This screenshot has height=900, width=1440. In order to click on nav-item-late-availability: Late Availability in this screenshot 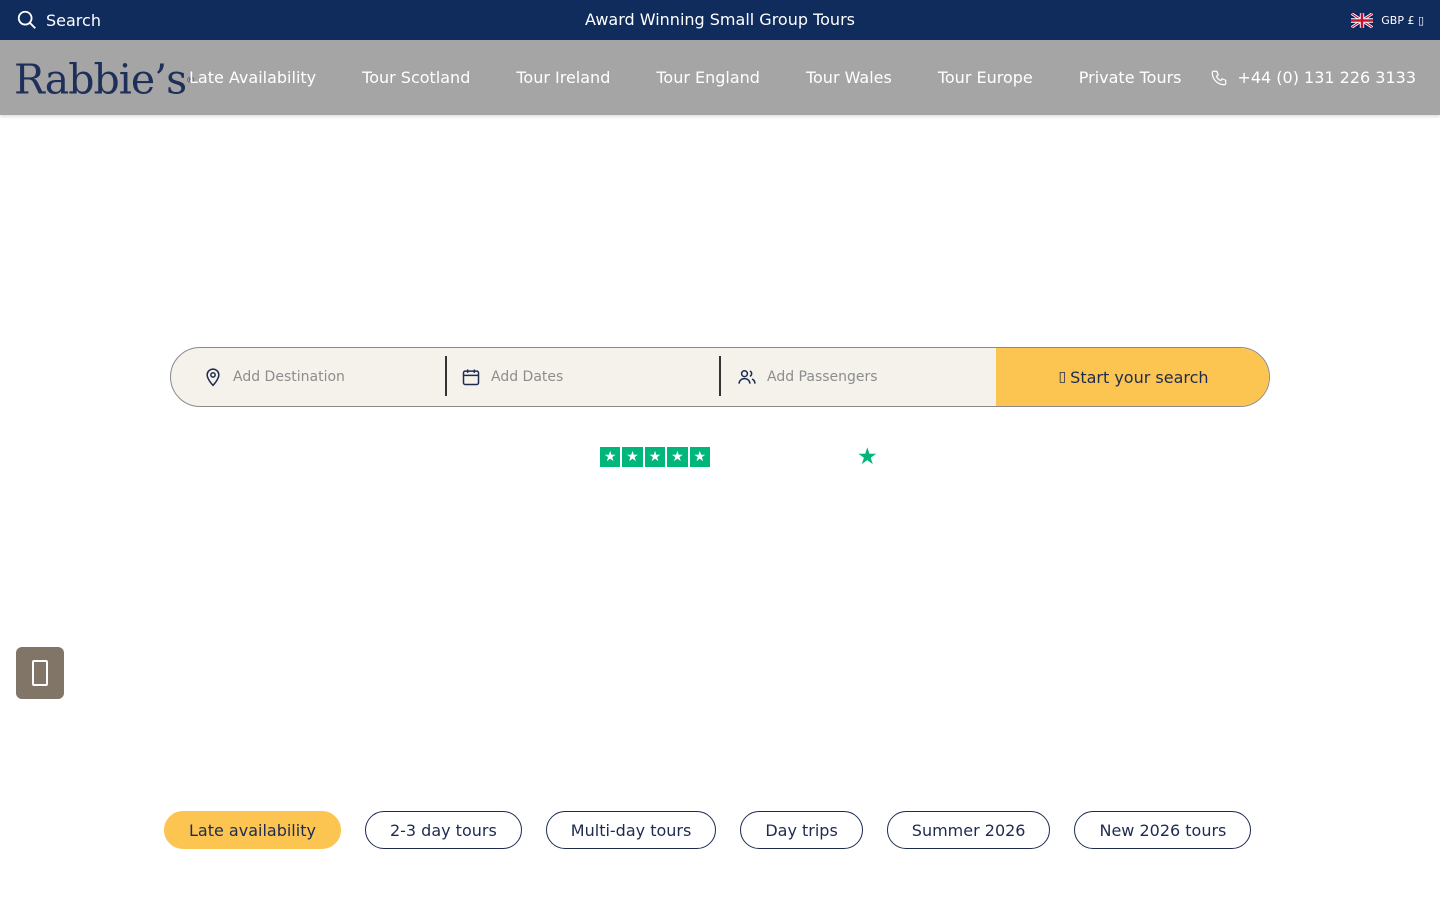, I will do `click(252, 77)`.